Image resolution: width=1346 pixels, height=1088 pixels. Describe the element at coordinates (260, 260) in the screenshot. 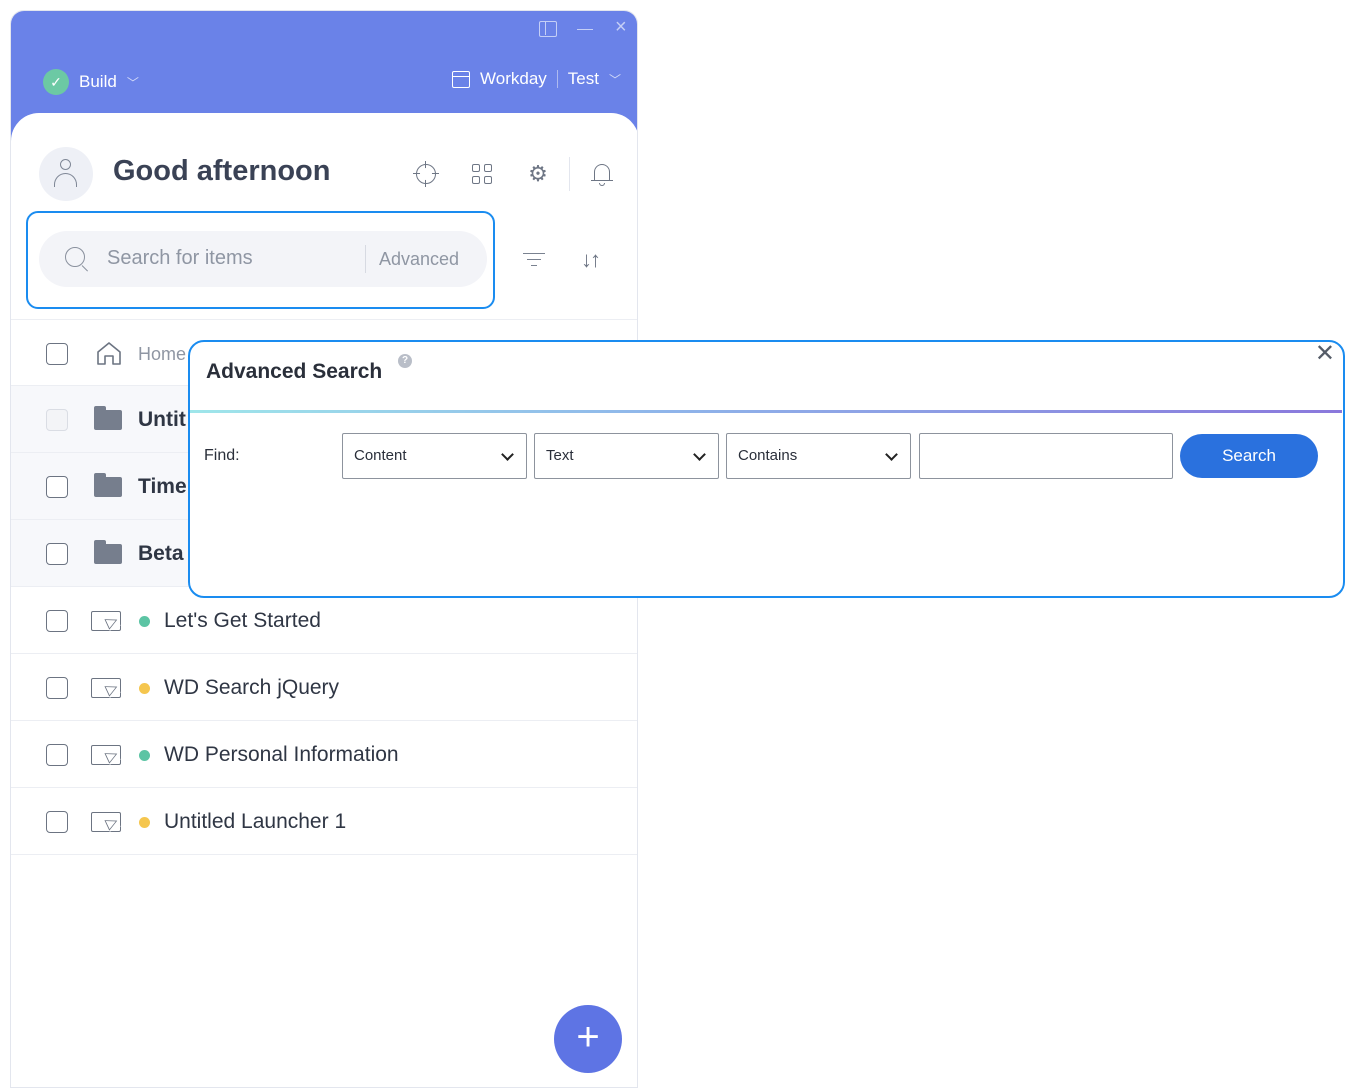

I see `search-highlight-box` at that location.